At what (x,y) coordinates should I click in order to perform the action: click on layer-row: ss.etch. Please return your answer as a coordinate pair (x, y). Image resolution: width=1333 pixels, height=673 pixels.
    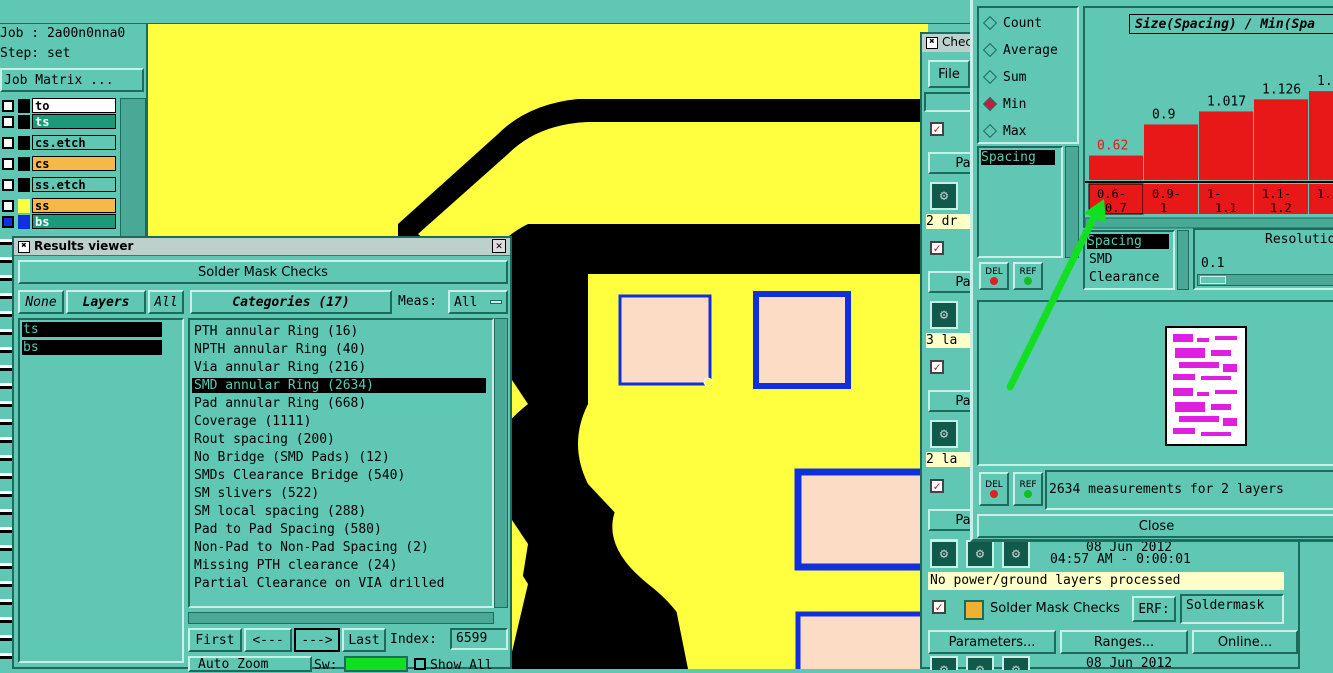
    Looking at the image, I should click on (60, 185).